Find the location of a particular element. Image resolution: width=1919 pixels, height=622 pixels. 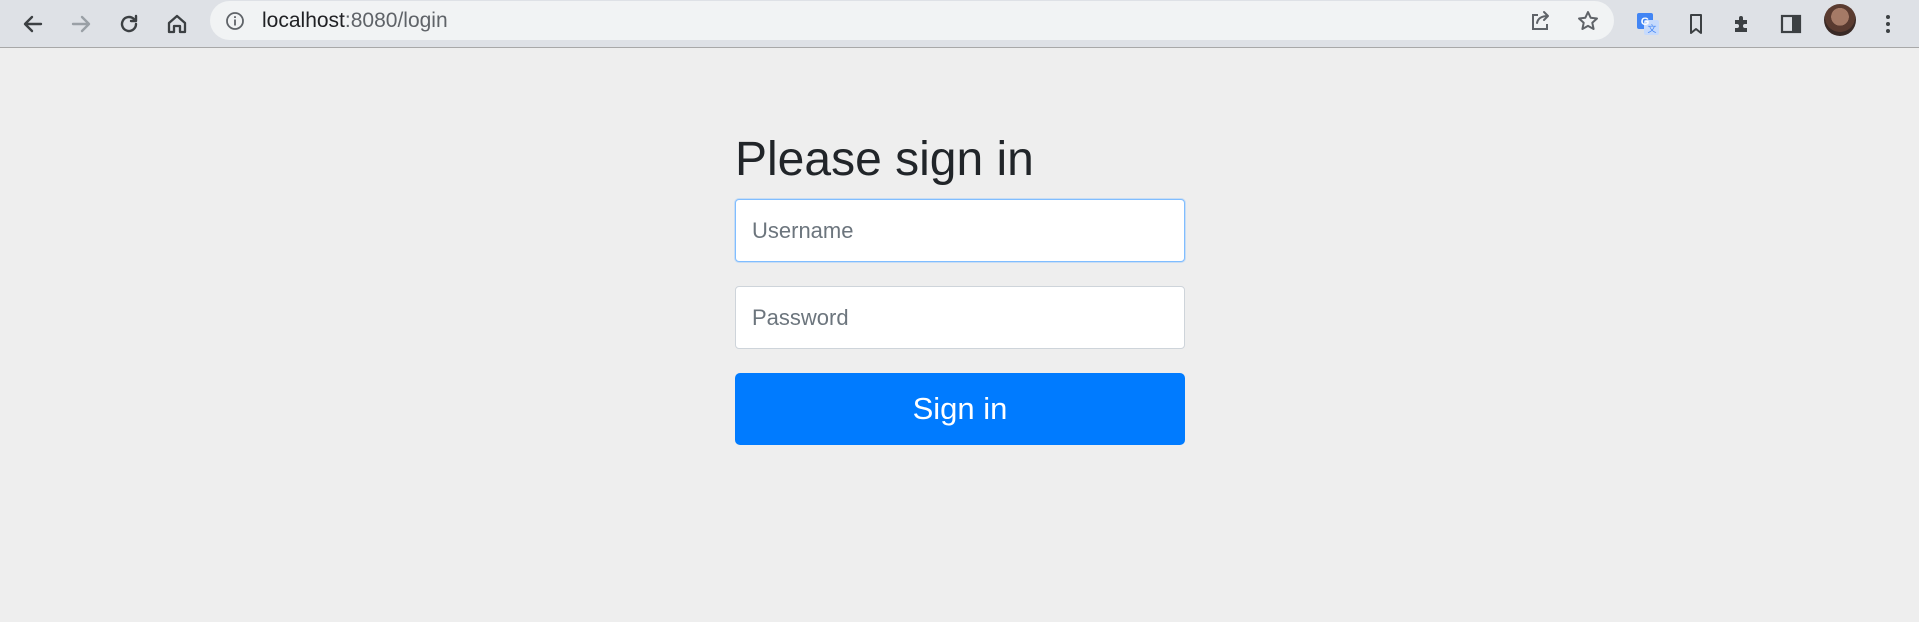

translate-button: G文 is located at coordinates (1648, 24).